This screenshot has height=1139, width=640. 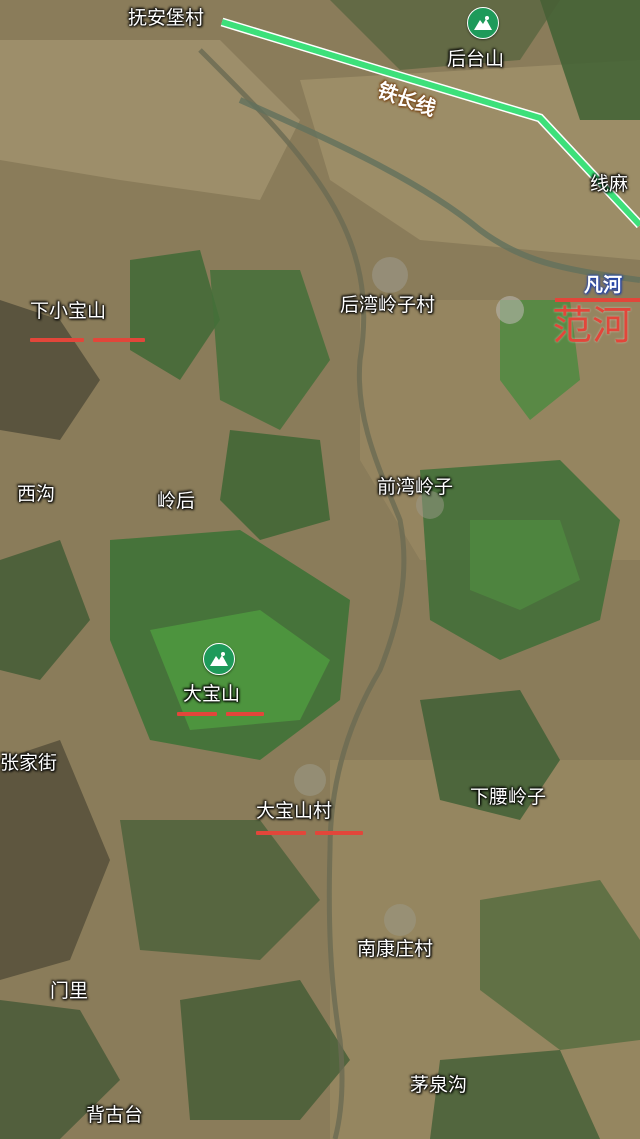 What do you see at coordinates (415, 487) in the screenshot?
I see `place-label-qianwanlingzi: 前湾岭子` at bounding box center [415, 487].